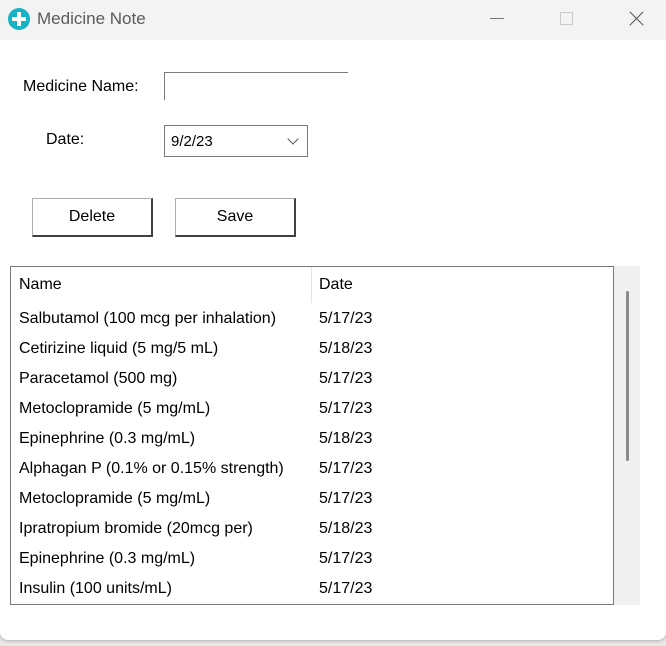  I want to click on minimize-button, so click(497, 20).